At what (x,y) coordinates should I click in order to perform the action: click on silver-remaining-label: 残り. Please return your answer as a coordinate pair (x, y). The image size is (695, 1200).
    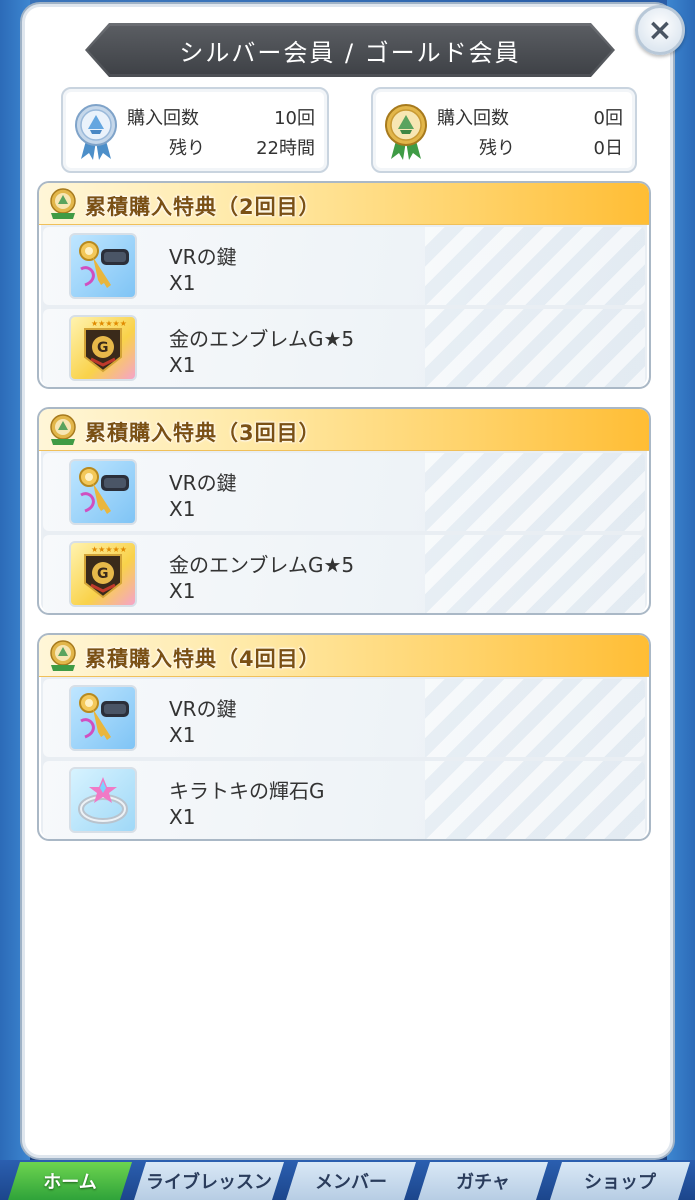
    Looking at the image, I should click on (187, 148).